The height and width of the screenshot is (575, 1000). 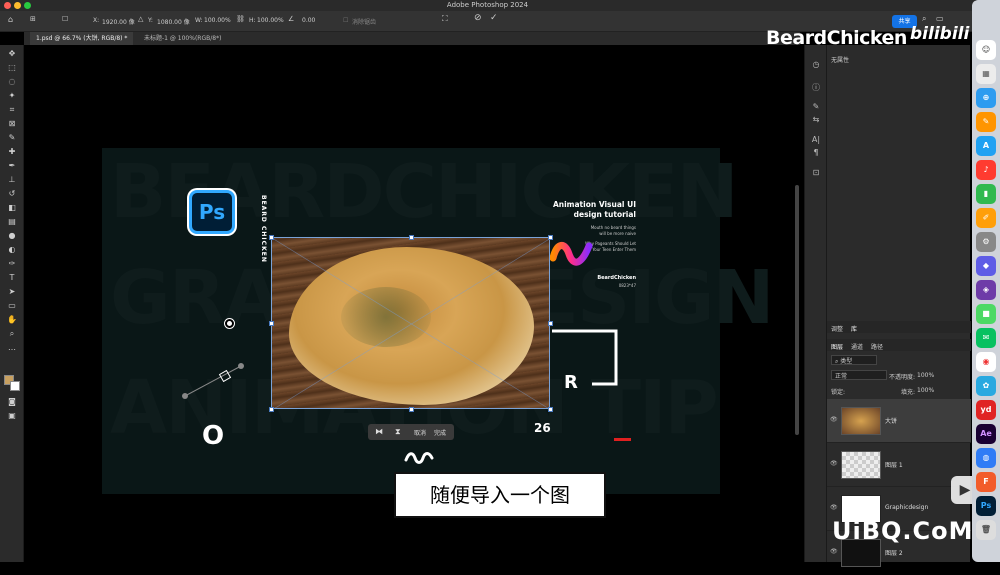 I want to click on h-field: 100.00%, so click(x=270, y=20).